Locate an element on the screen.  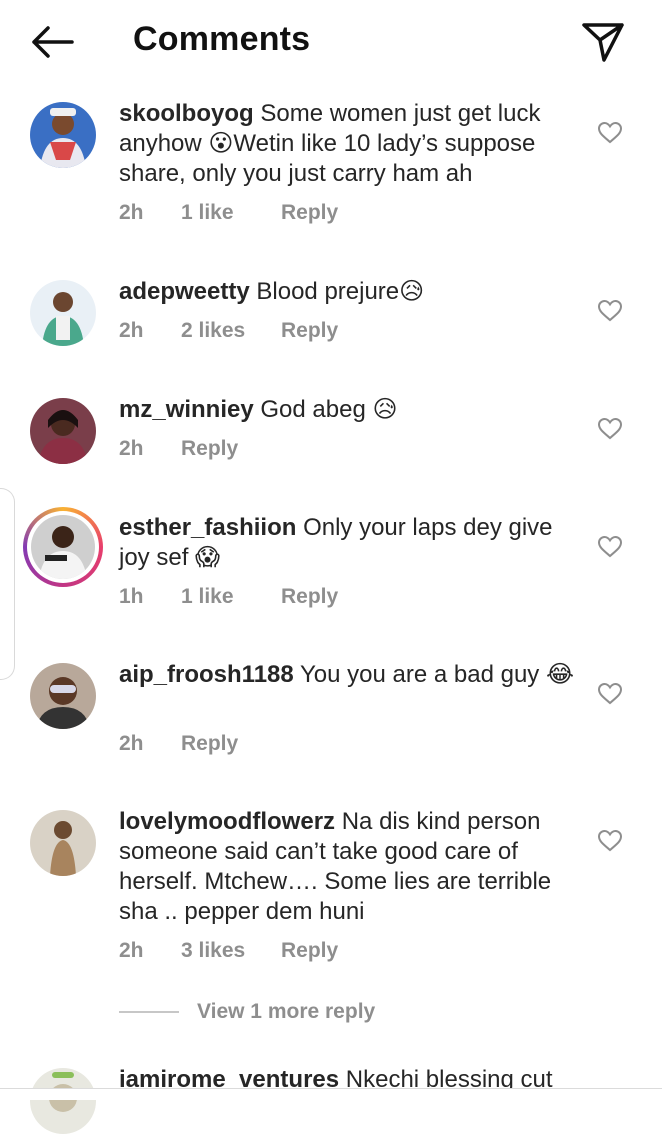
view-more-replies-button: View 1 more reply is located at coordinates (247, 1012).